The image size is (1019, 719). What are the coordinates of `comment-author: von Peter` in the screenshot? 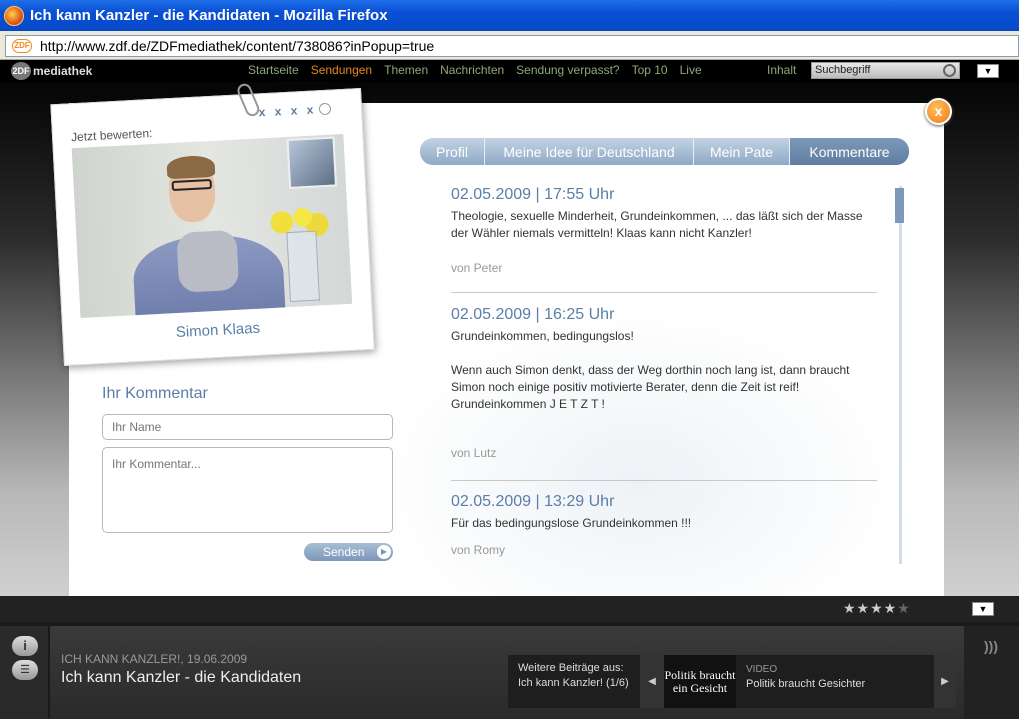 It's located at (477, 268).